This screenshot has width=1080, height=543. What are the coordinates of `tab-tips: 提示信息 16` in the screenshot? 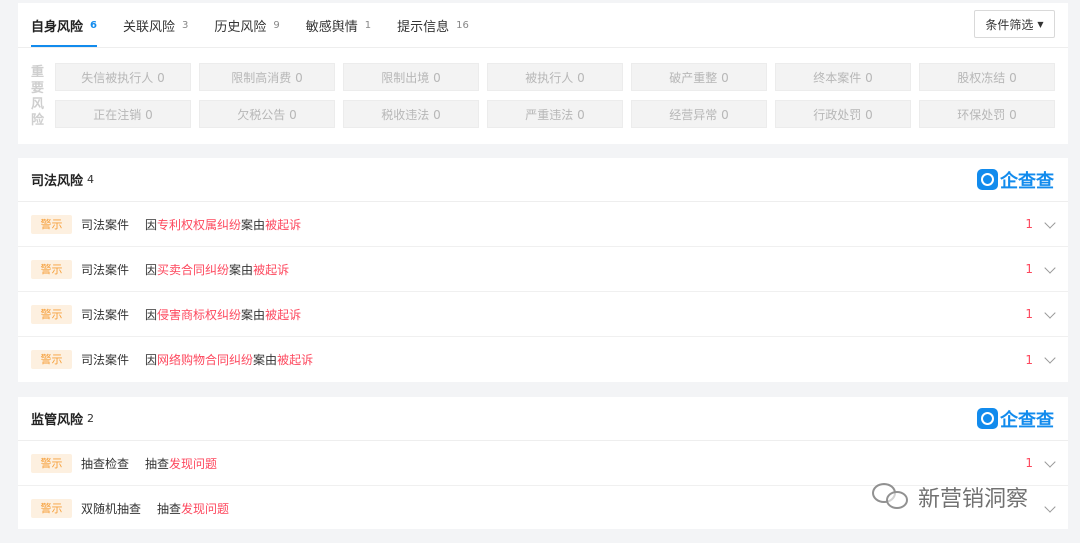 It's located at (433, 25).